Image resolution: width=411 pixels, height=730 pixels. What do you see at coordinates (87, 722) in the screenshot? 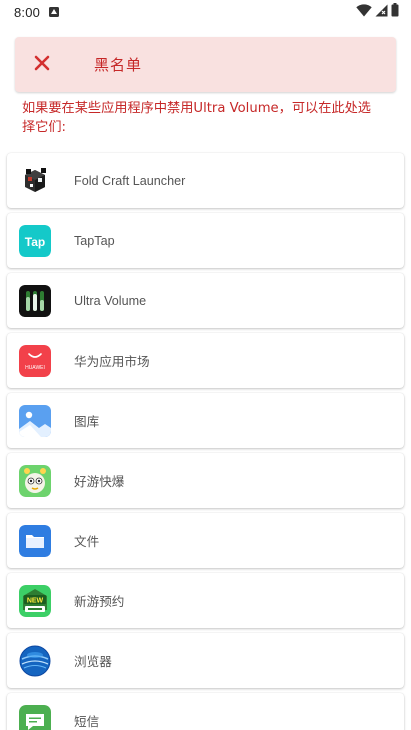
I see `app-name: 短信` at bounding box center [87, 722].